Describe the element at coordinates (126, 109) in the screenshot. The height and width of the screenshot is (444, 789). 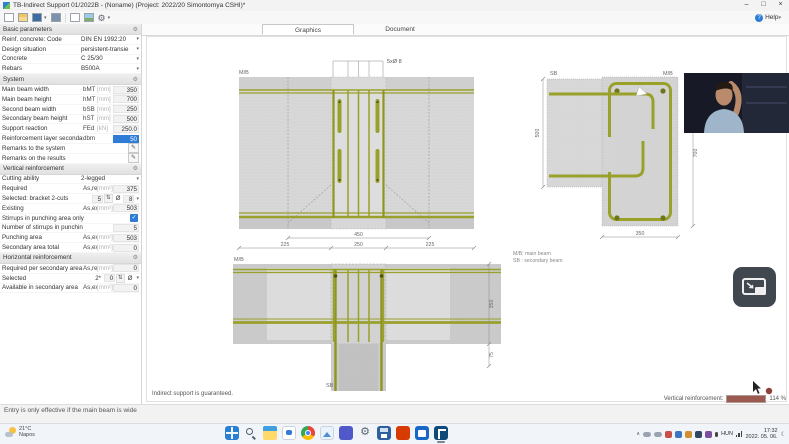
I see `param-value-field: 250` at that location.